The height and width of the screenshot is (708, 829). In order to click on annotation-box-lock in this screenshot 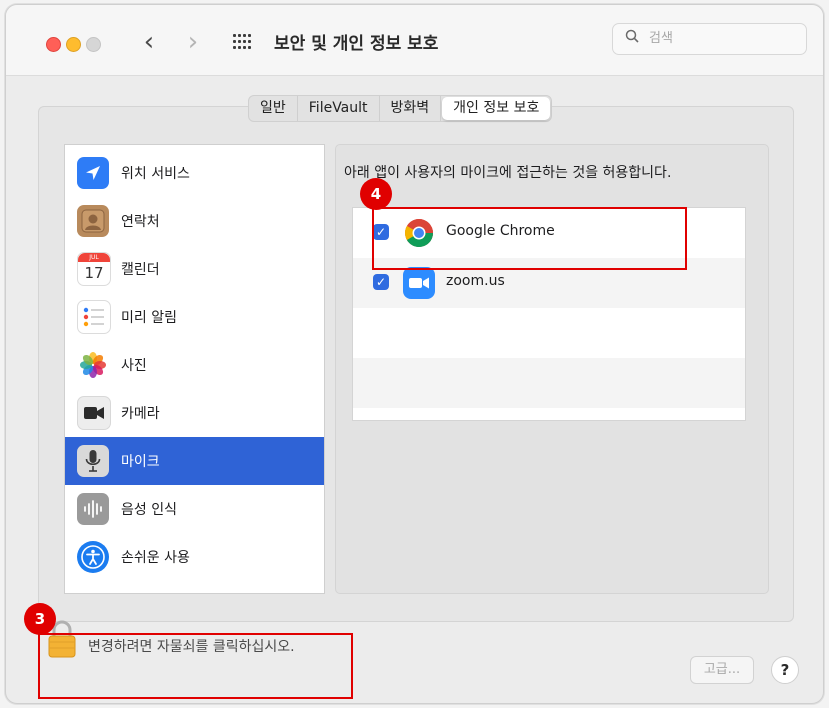, I will do `click(195, 666)`.